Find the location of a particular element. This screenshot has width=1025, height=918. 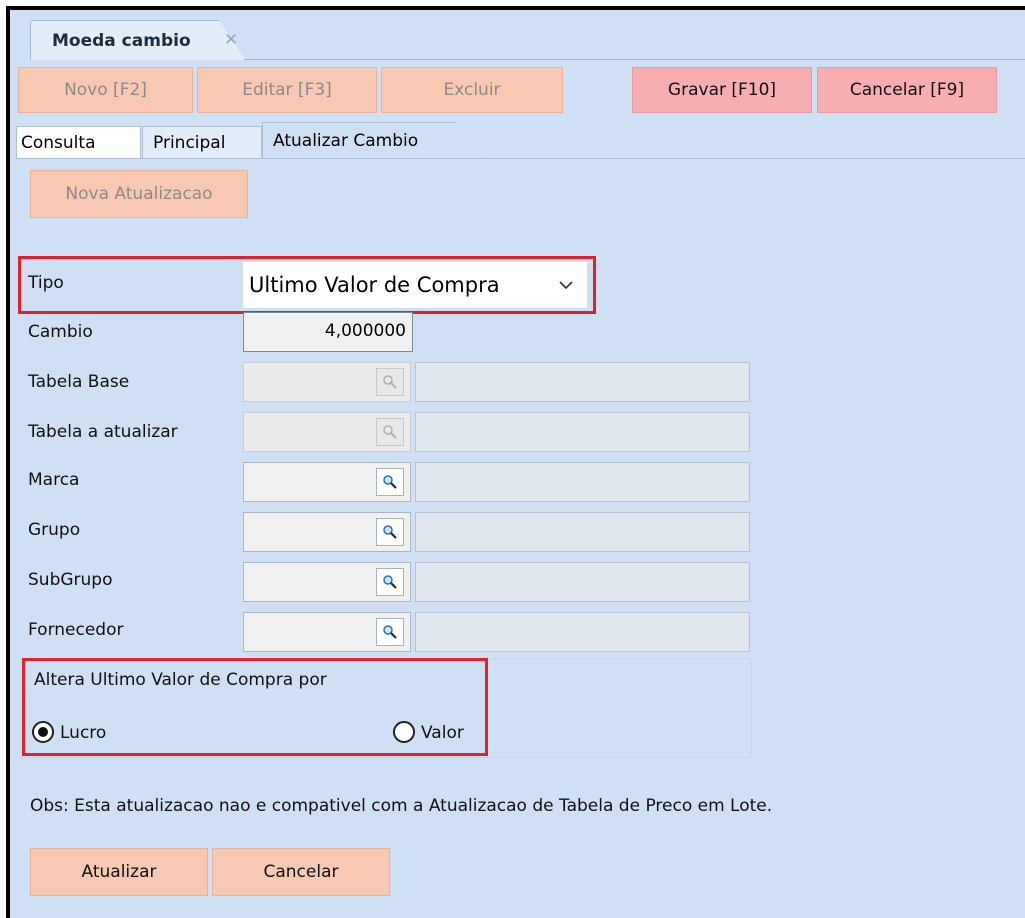

excluir-button: Excluir is located at coordinates (472, 90).